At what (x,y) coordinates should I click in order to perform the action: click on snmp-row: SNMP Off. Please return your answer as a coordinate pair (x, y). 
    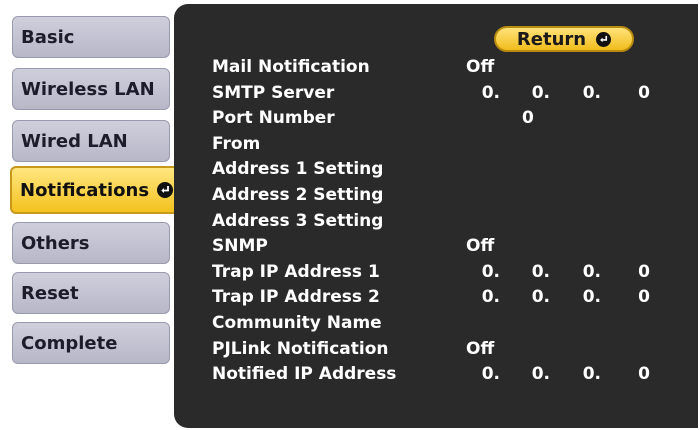
    Looking at the image, I should click on (423, 247).